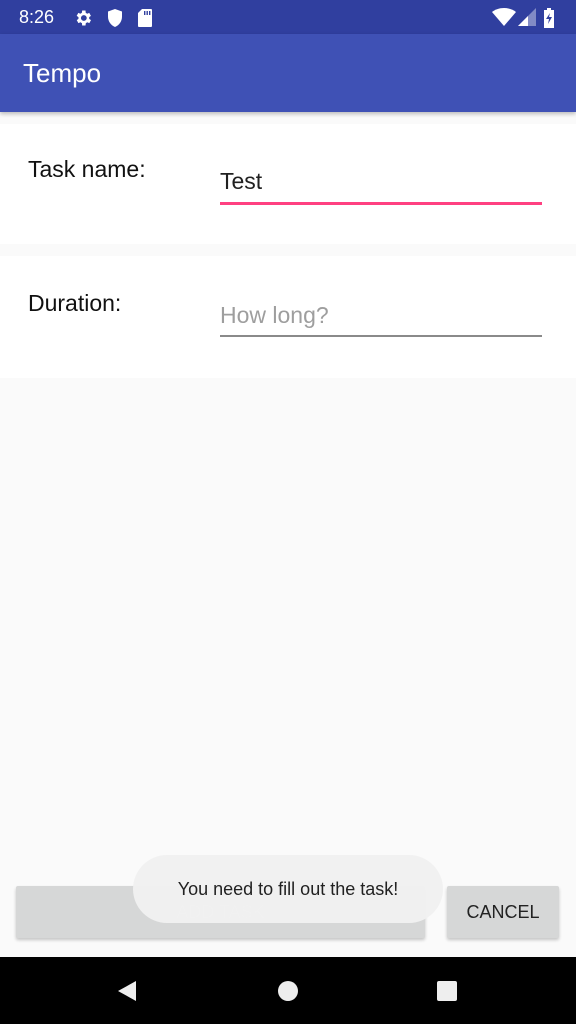  Describe the element at coordinates (381, 321) in the screenshot. I see `duration-input: How long?` at that location.